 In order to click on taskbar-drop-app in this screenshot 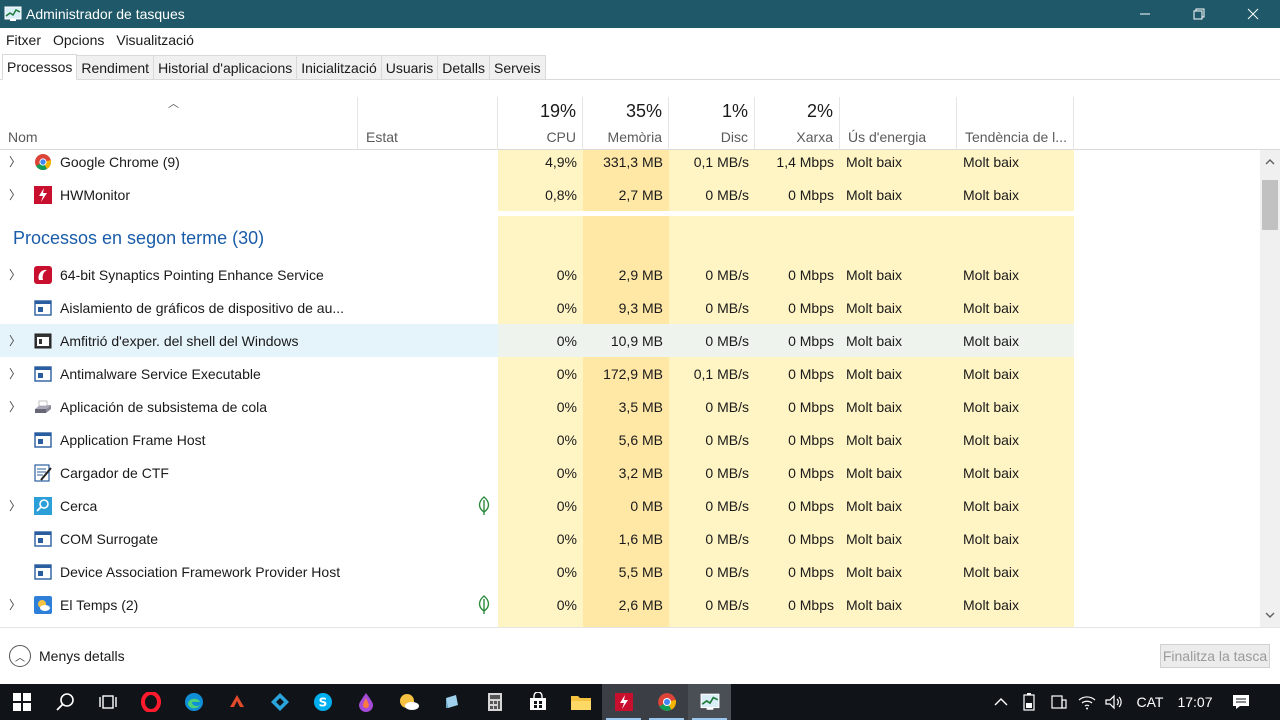, I will do `click(365, 702)`.